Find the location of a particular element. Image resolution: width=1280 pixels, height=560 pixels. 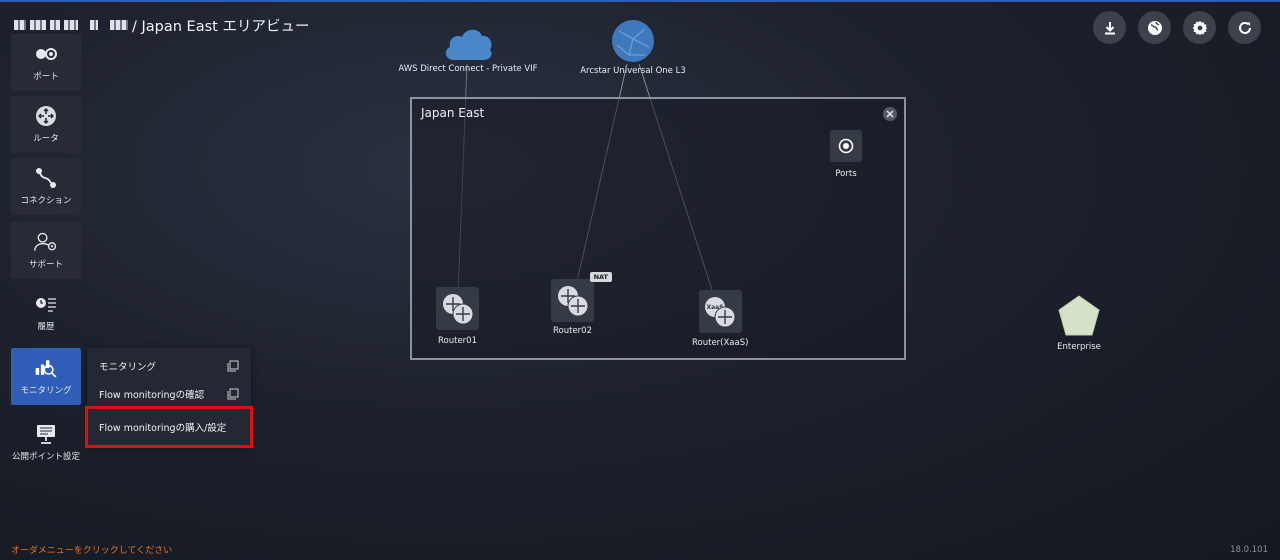

sidebar-item-router: ルータ is located at coordinates (46, 124).